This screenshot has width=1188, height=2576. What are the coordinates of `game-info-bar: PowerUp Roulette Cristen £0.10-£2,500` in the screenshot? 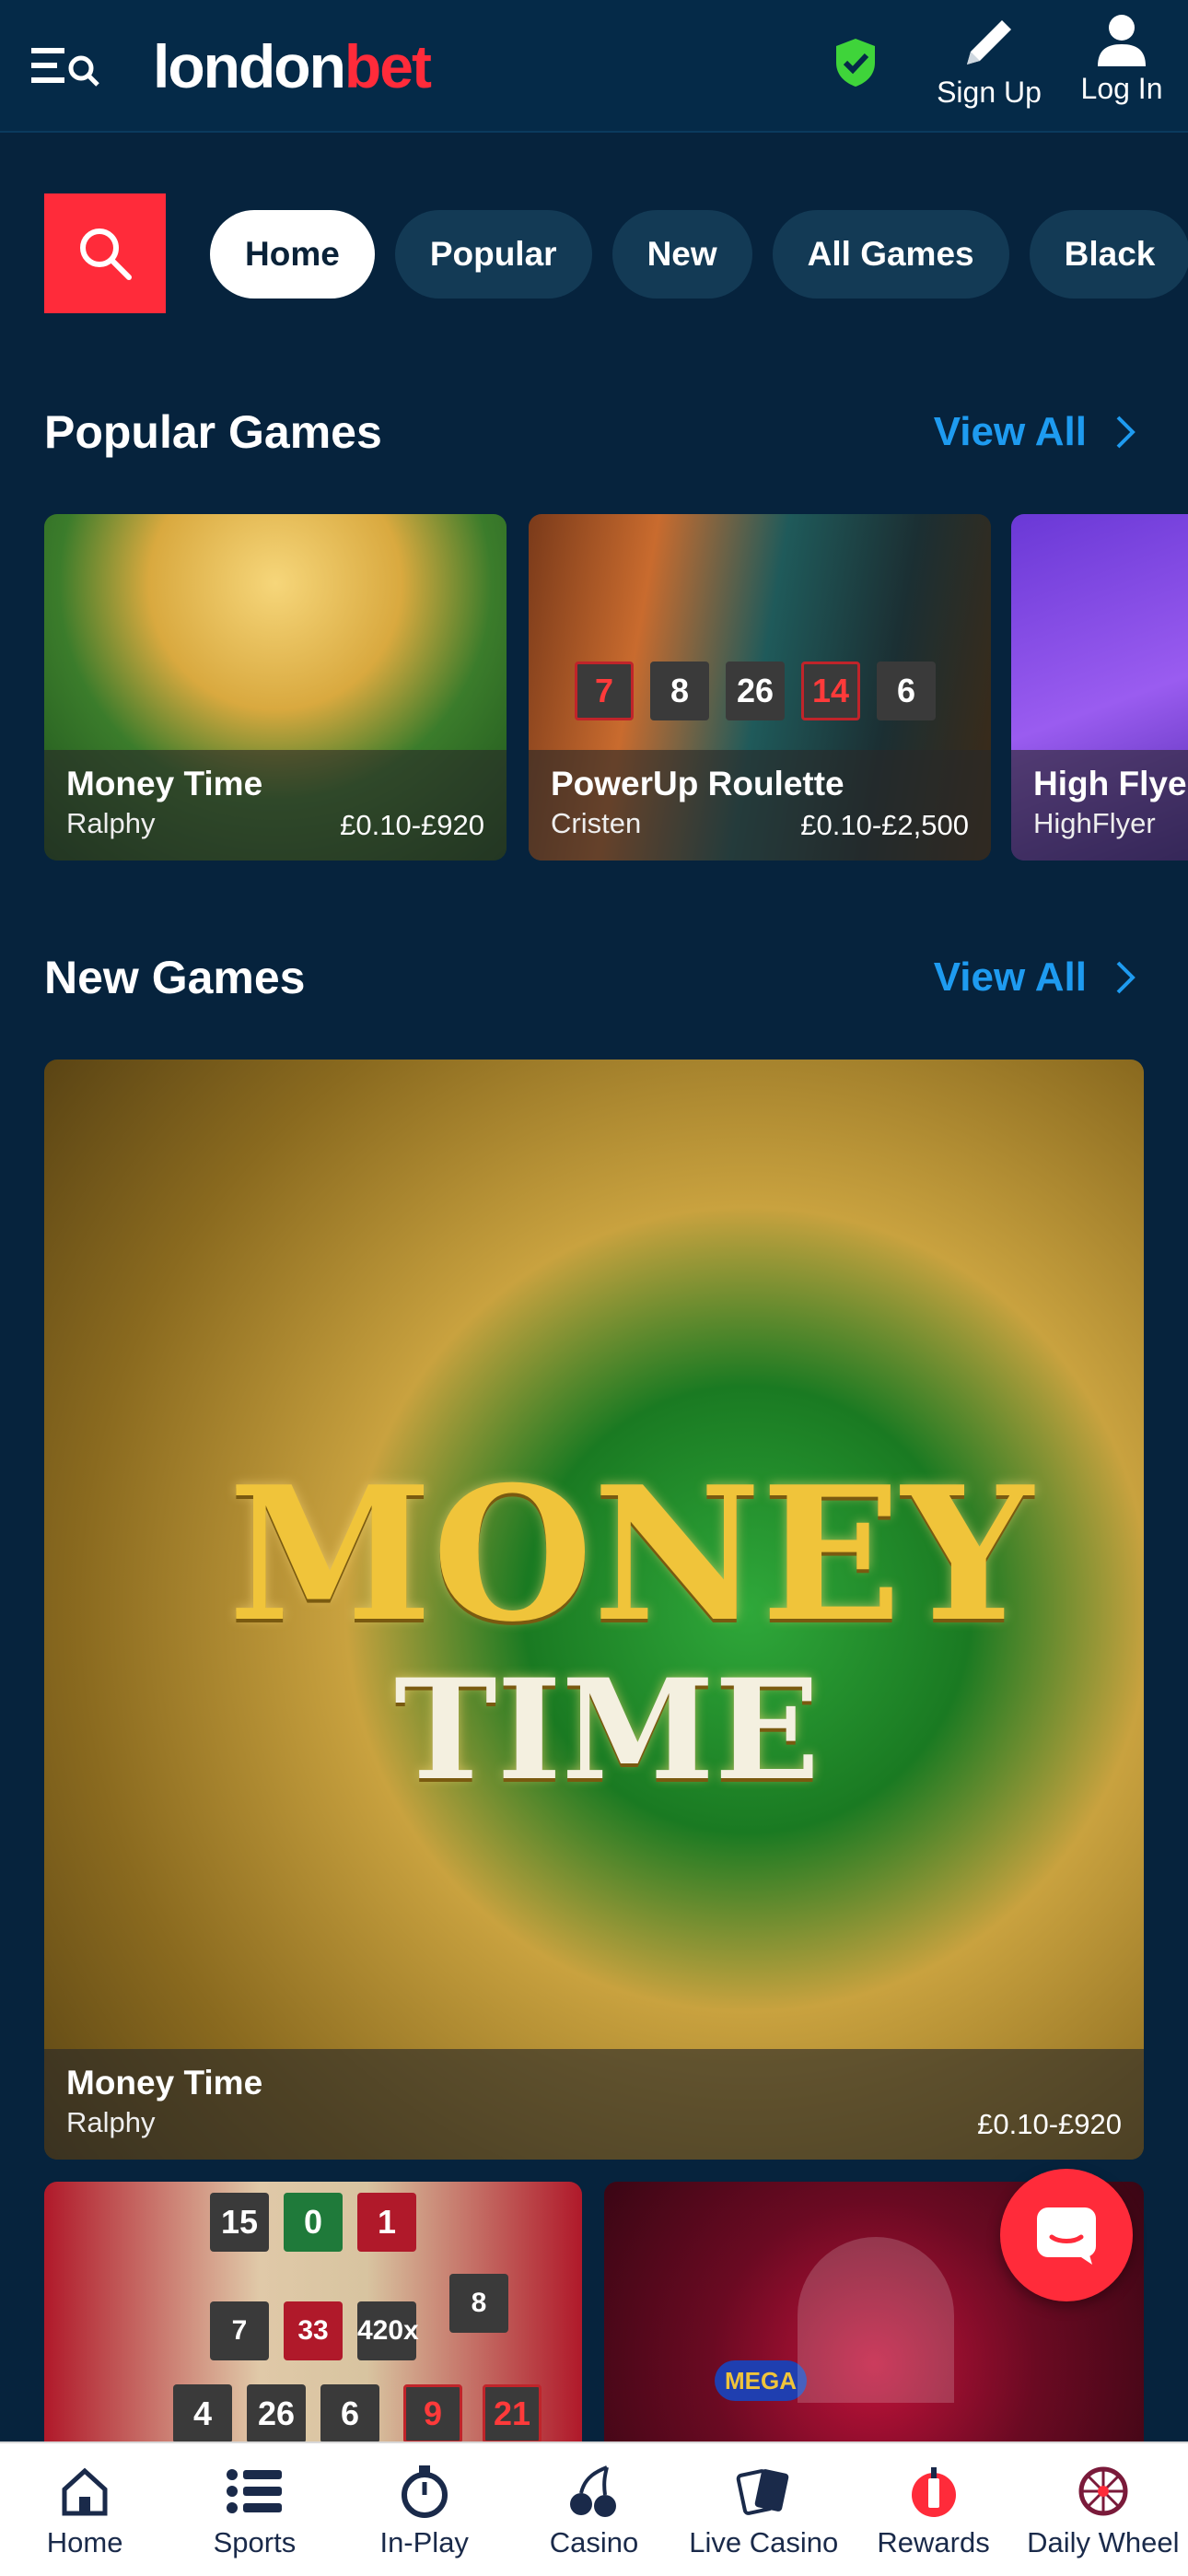 It's located at (760, 805).